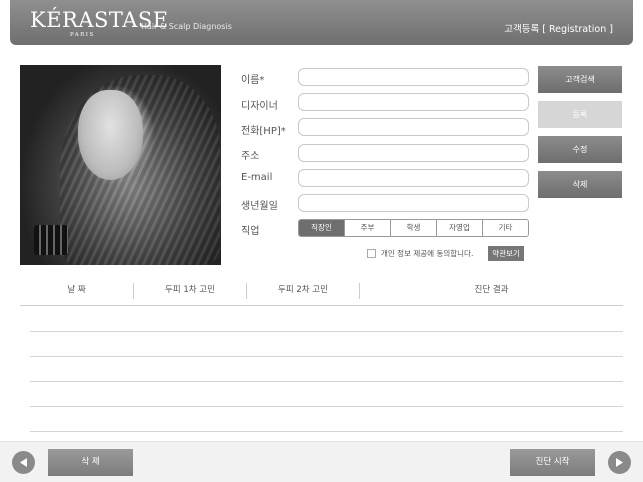  I want to click on consent-checkbox, so click(371, 253).